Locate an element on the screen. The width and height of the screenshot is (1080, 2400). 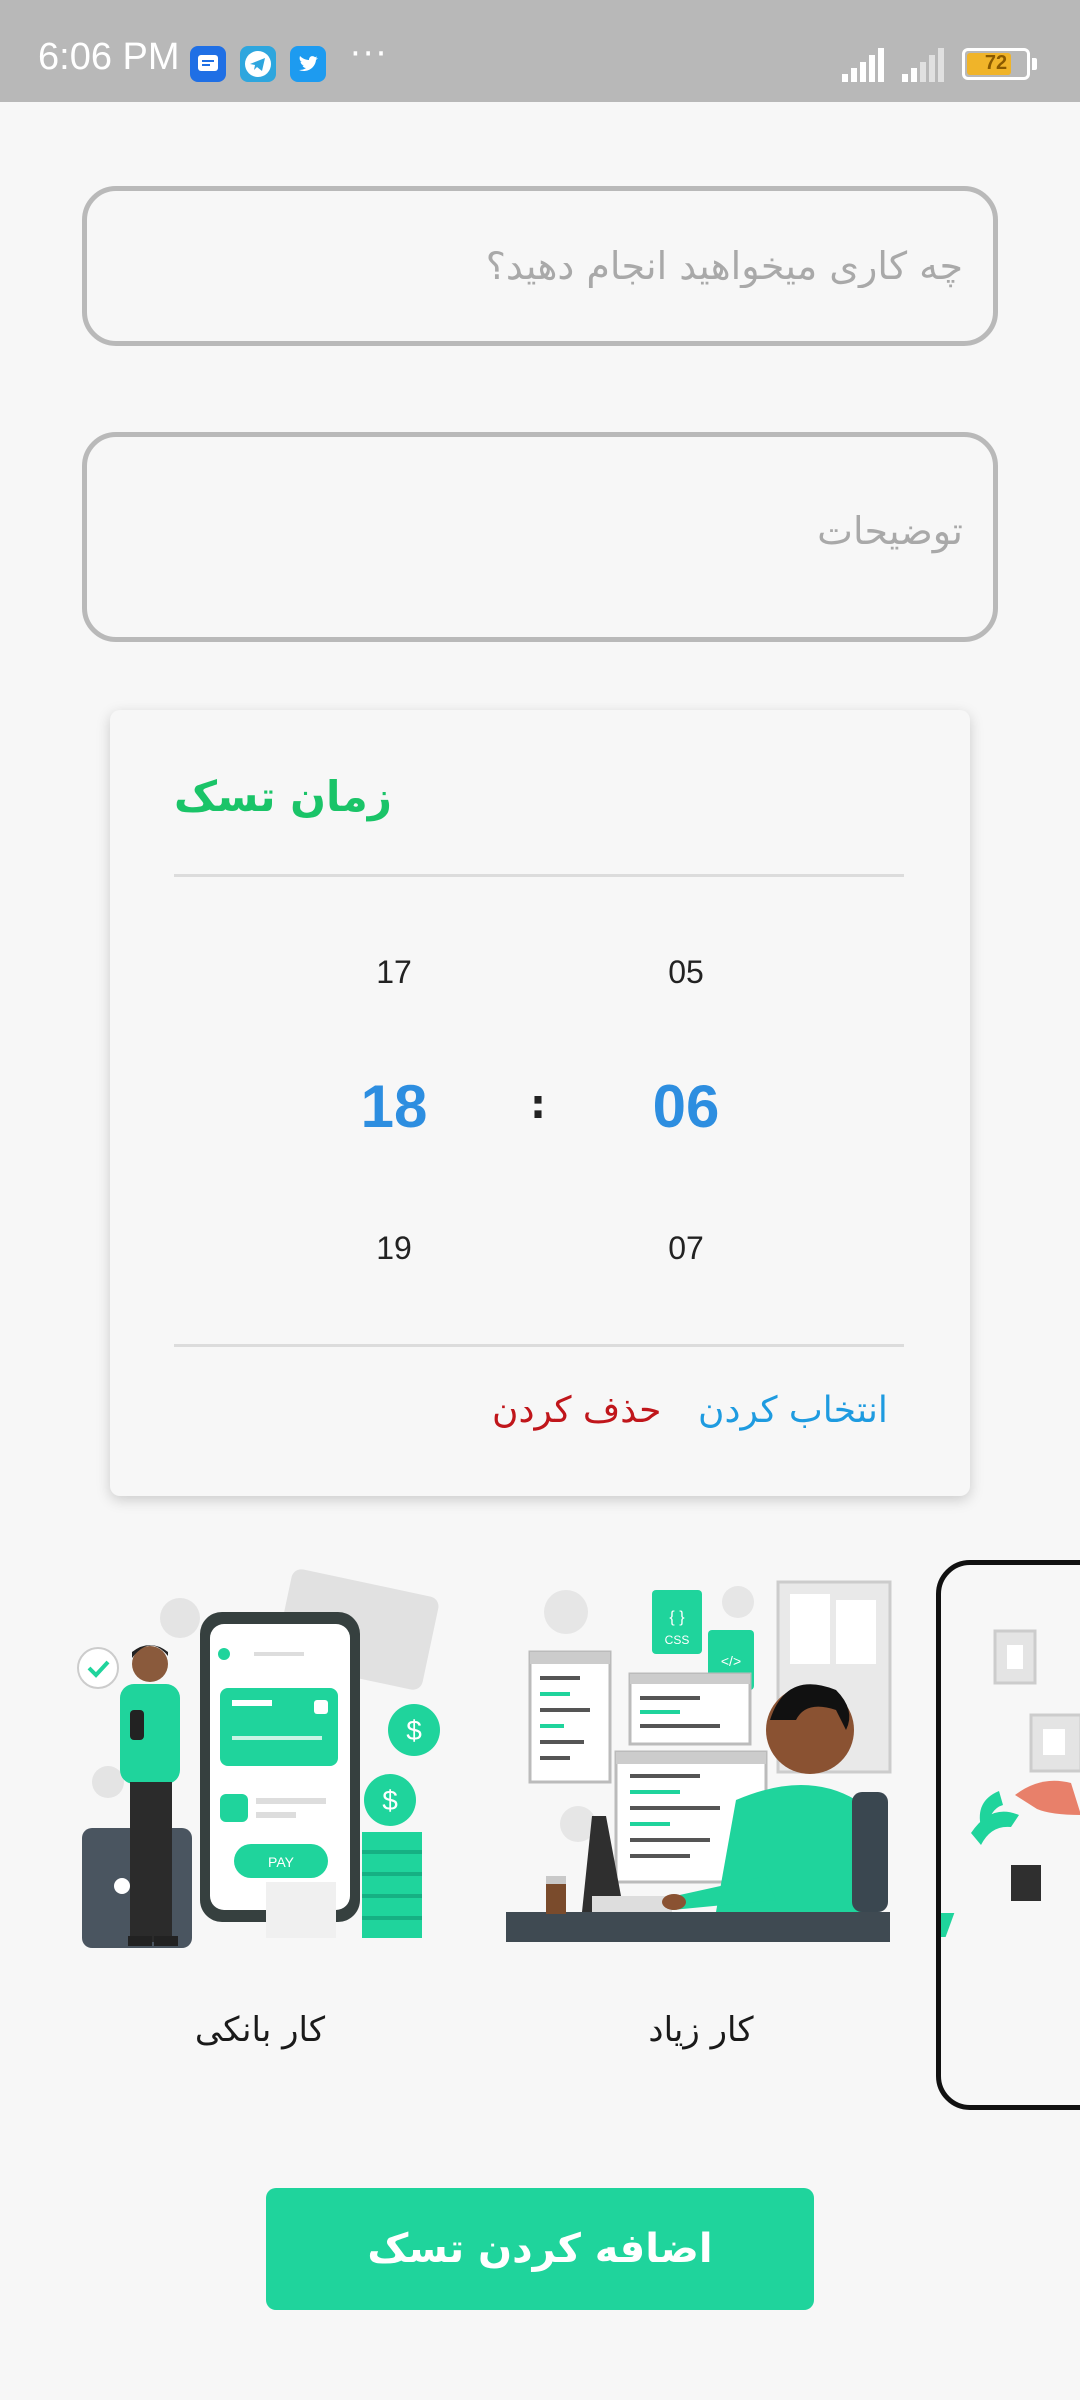
status-time: 6:06 PM is located at coordinates (109, 57).